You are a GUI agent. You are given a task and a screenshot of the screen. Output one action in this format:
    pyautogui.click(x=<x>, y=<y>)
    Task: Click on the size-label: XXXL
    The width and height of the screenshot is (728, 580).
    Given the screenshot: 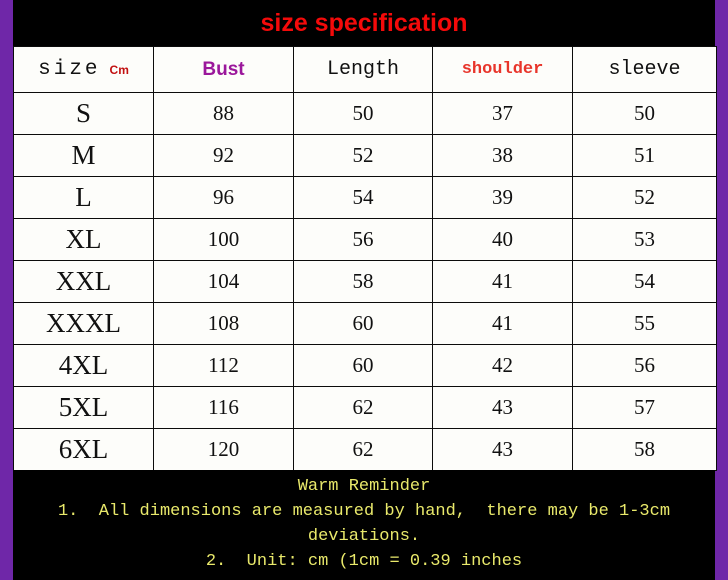 What is the action you would take?
    pyautogui.click(x=83, y=323)
    